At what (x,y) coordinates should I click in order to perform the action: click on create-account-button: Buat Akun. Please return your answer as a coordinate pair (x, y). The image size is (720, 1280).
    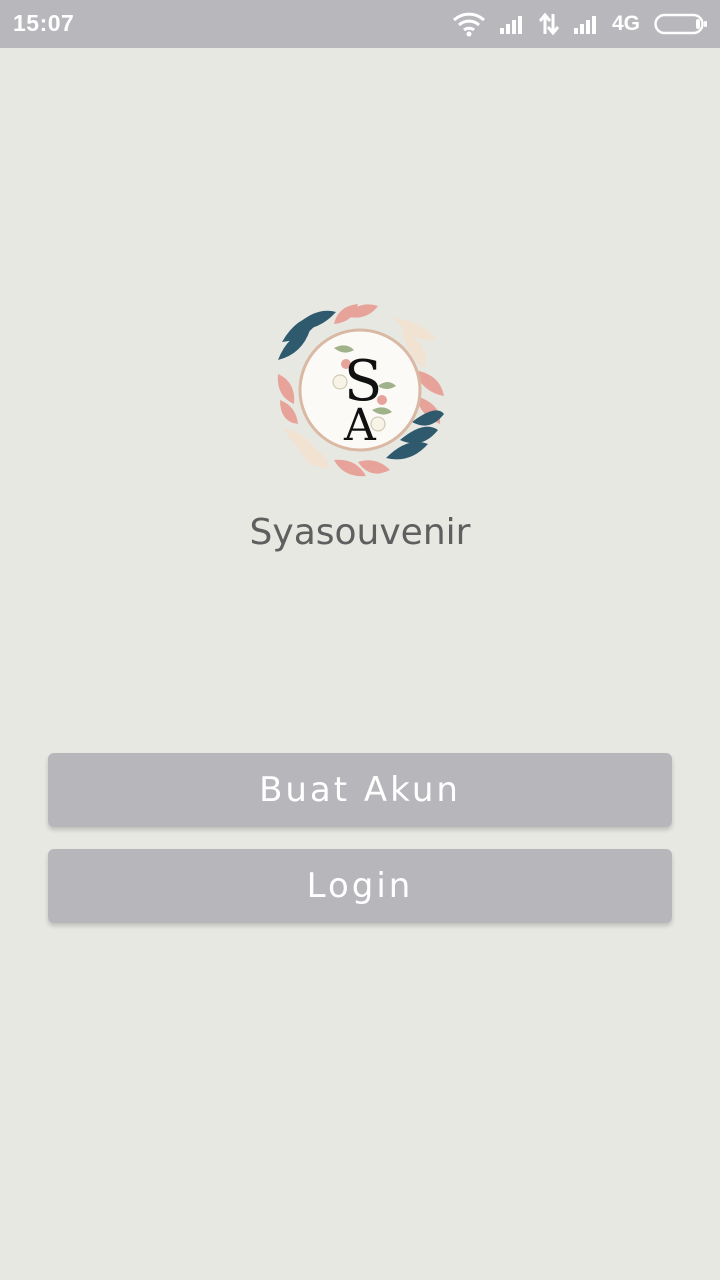
    Looking at the image, I should click on (360, 790).